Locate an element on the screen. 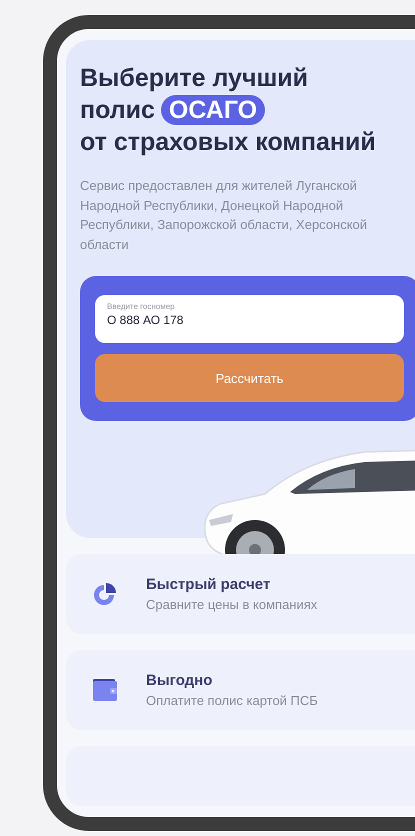 The width and height of the screenshot is (415, 836). feature-title: Быстрый расчет is located at coordinates (209, 584).